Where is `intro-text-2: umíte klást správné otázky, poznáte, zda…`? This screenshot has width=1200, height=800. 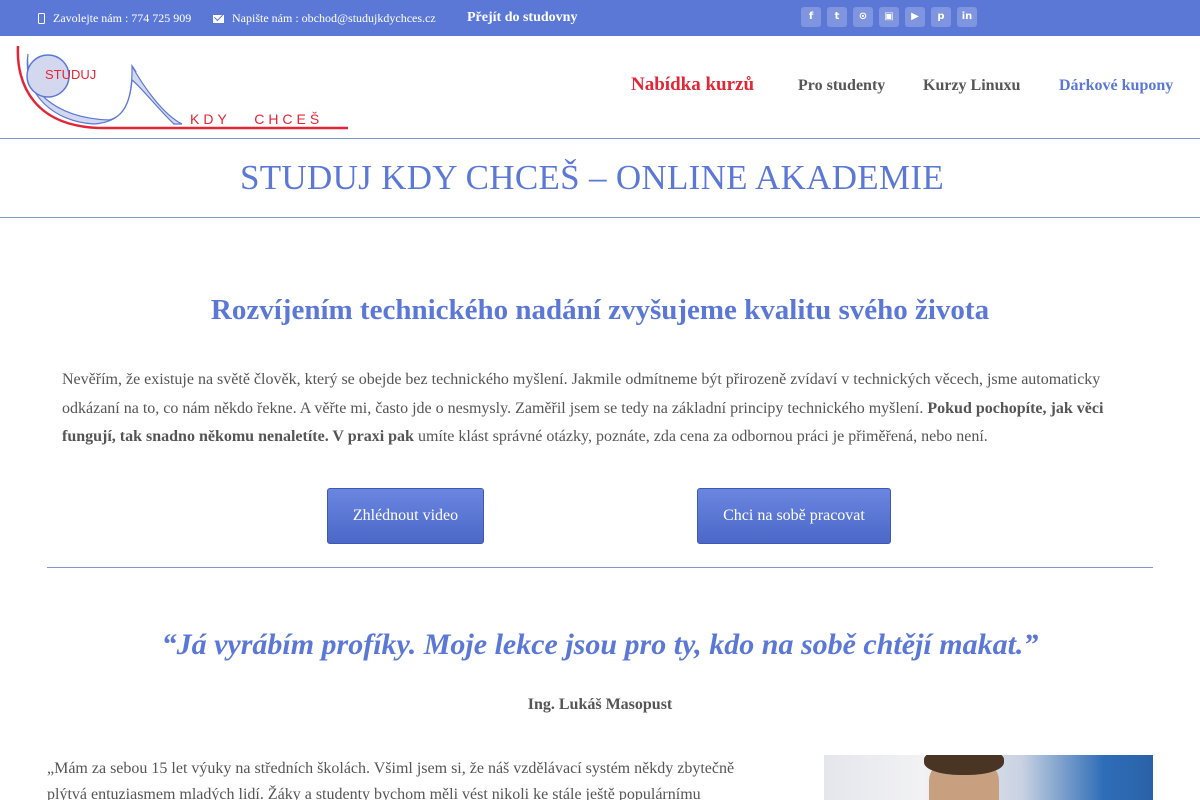
intro-text-2: umíte klást správné otázky, poznáte, zda… is located at coordinates (702, 436).